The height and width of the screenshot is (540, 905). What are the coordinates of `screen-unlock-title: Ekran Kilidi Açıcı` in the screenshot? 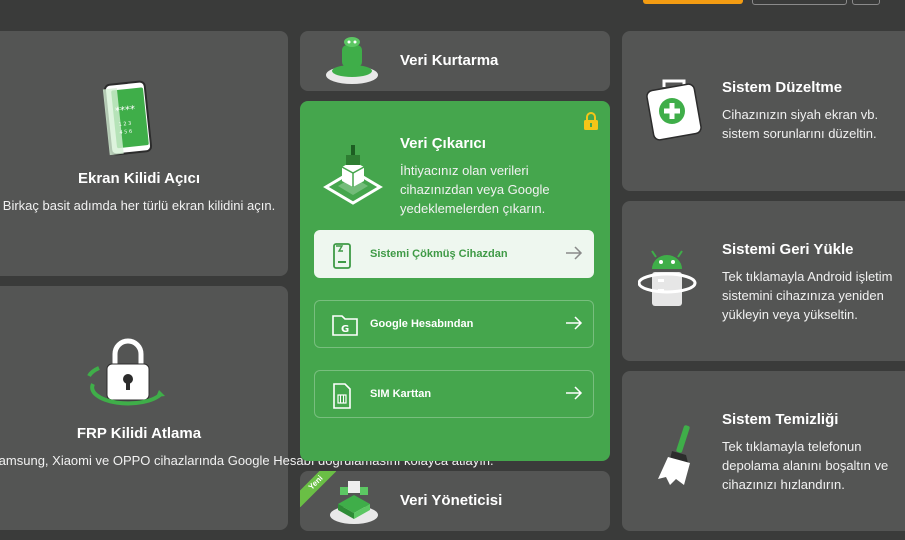 It's located at (139, 178).